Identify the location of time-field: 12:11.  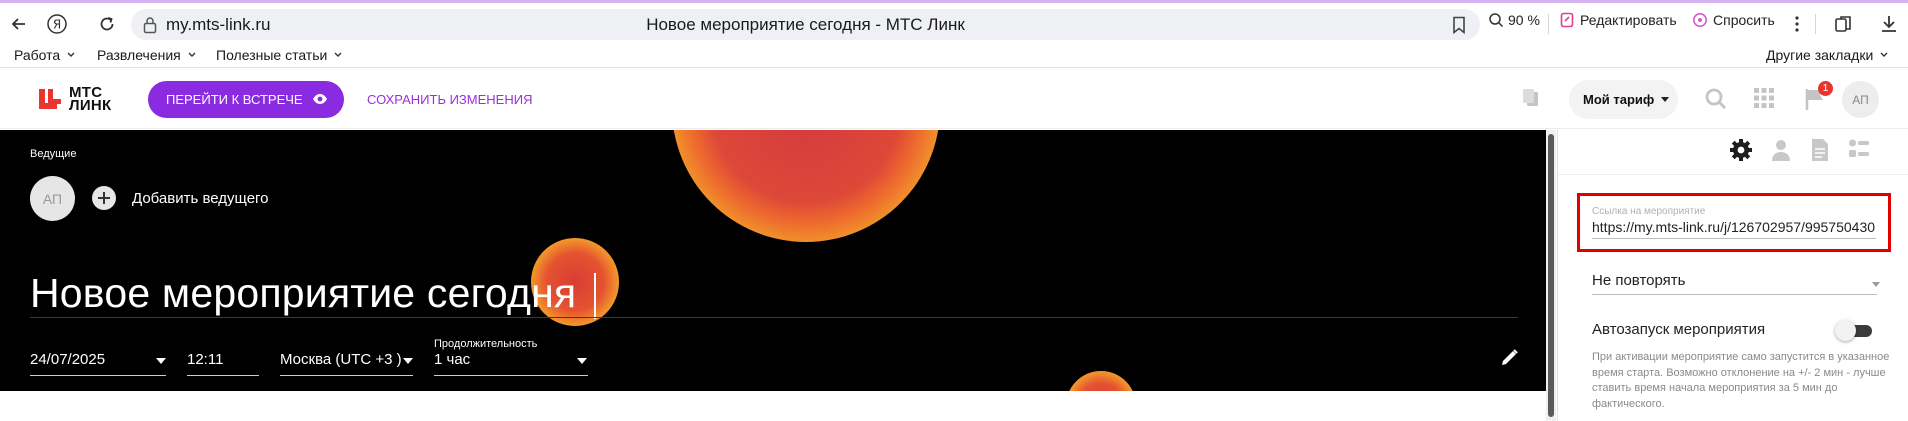
(223, 363).